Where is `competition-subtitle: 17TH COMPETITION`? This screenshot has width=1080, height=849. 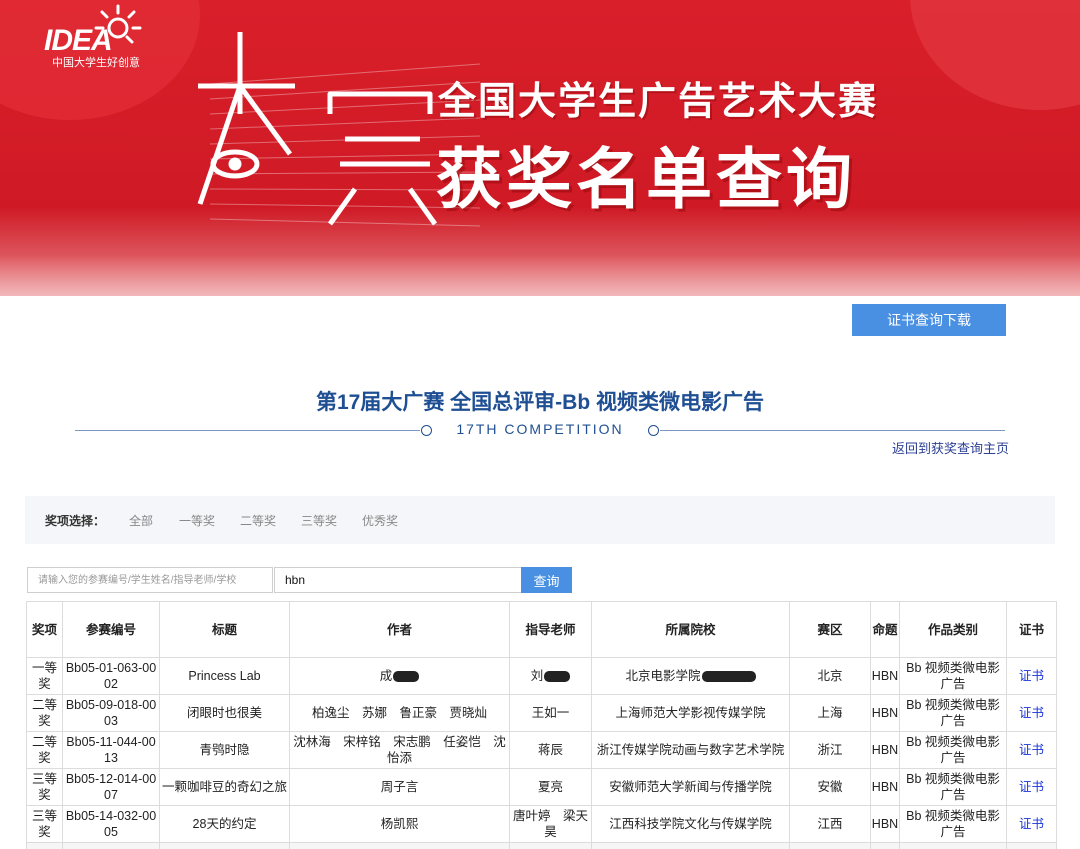 competition-subtitle: 17TH COMPETITION is located at coordinates (540, 429).